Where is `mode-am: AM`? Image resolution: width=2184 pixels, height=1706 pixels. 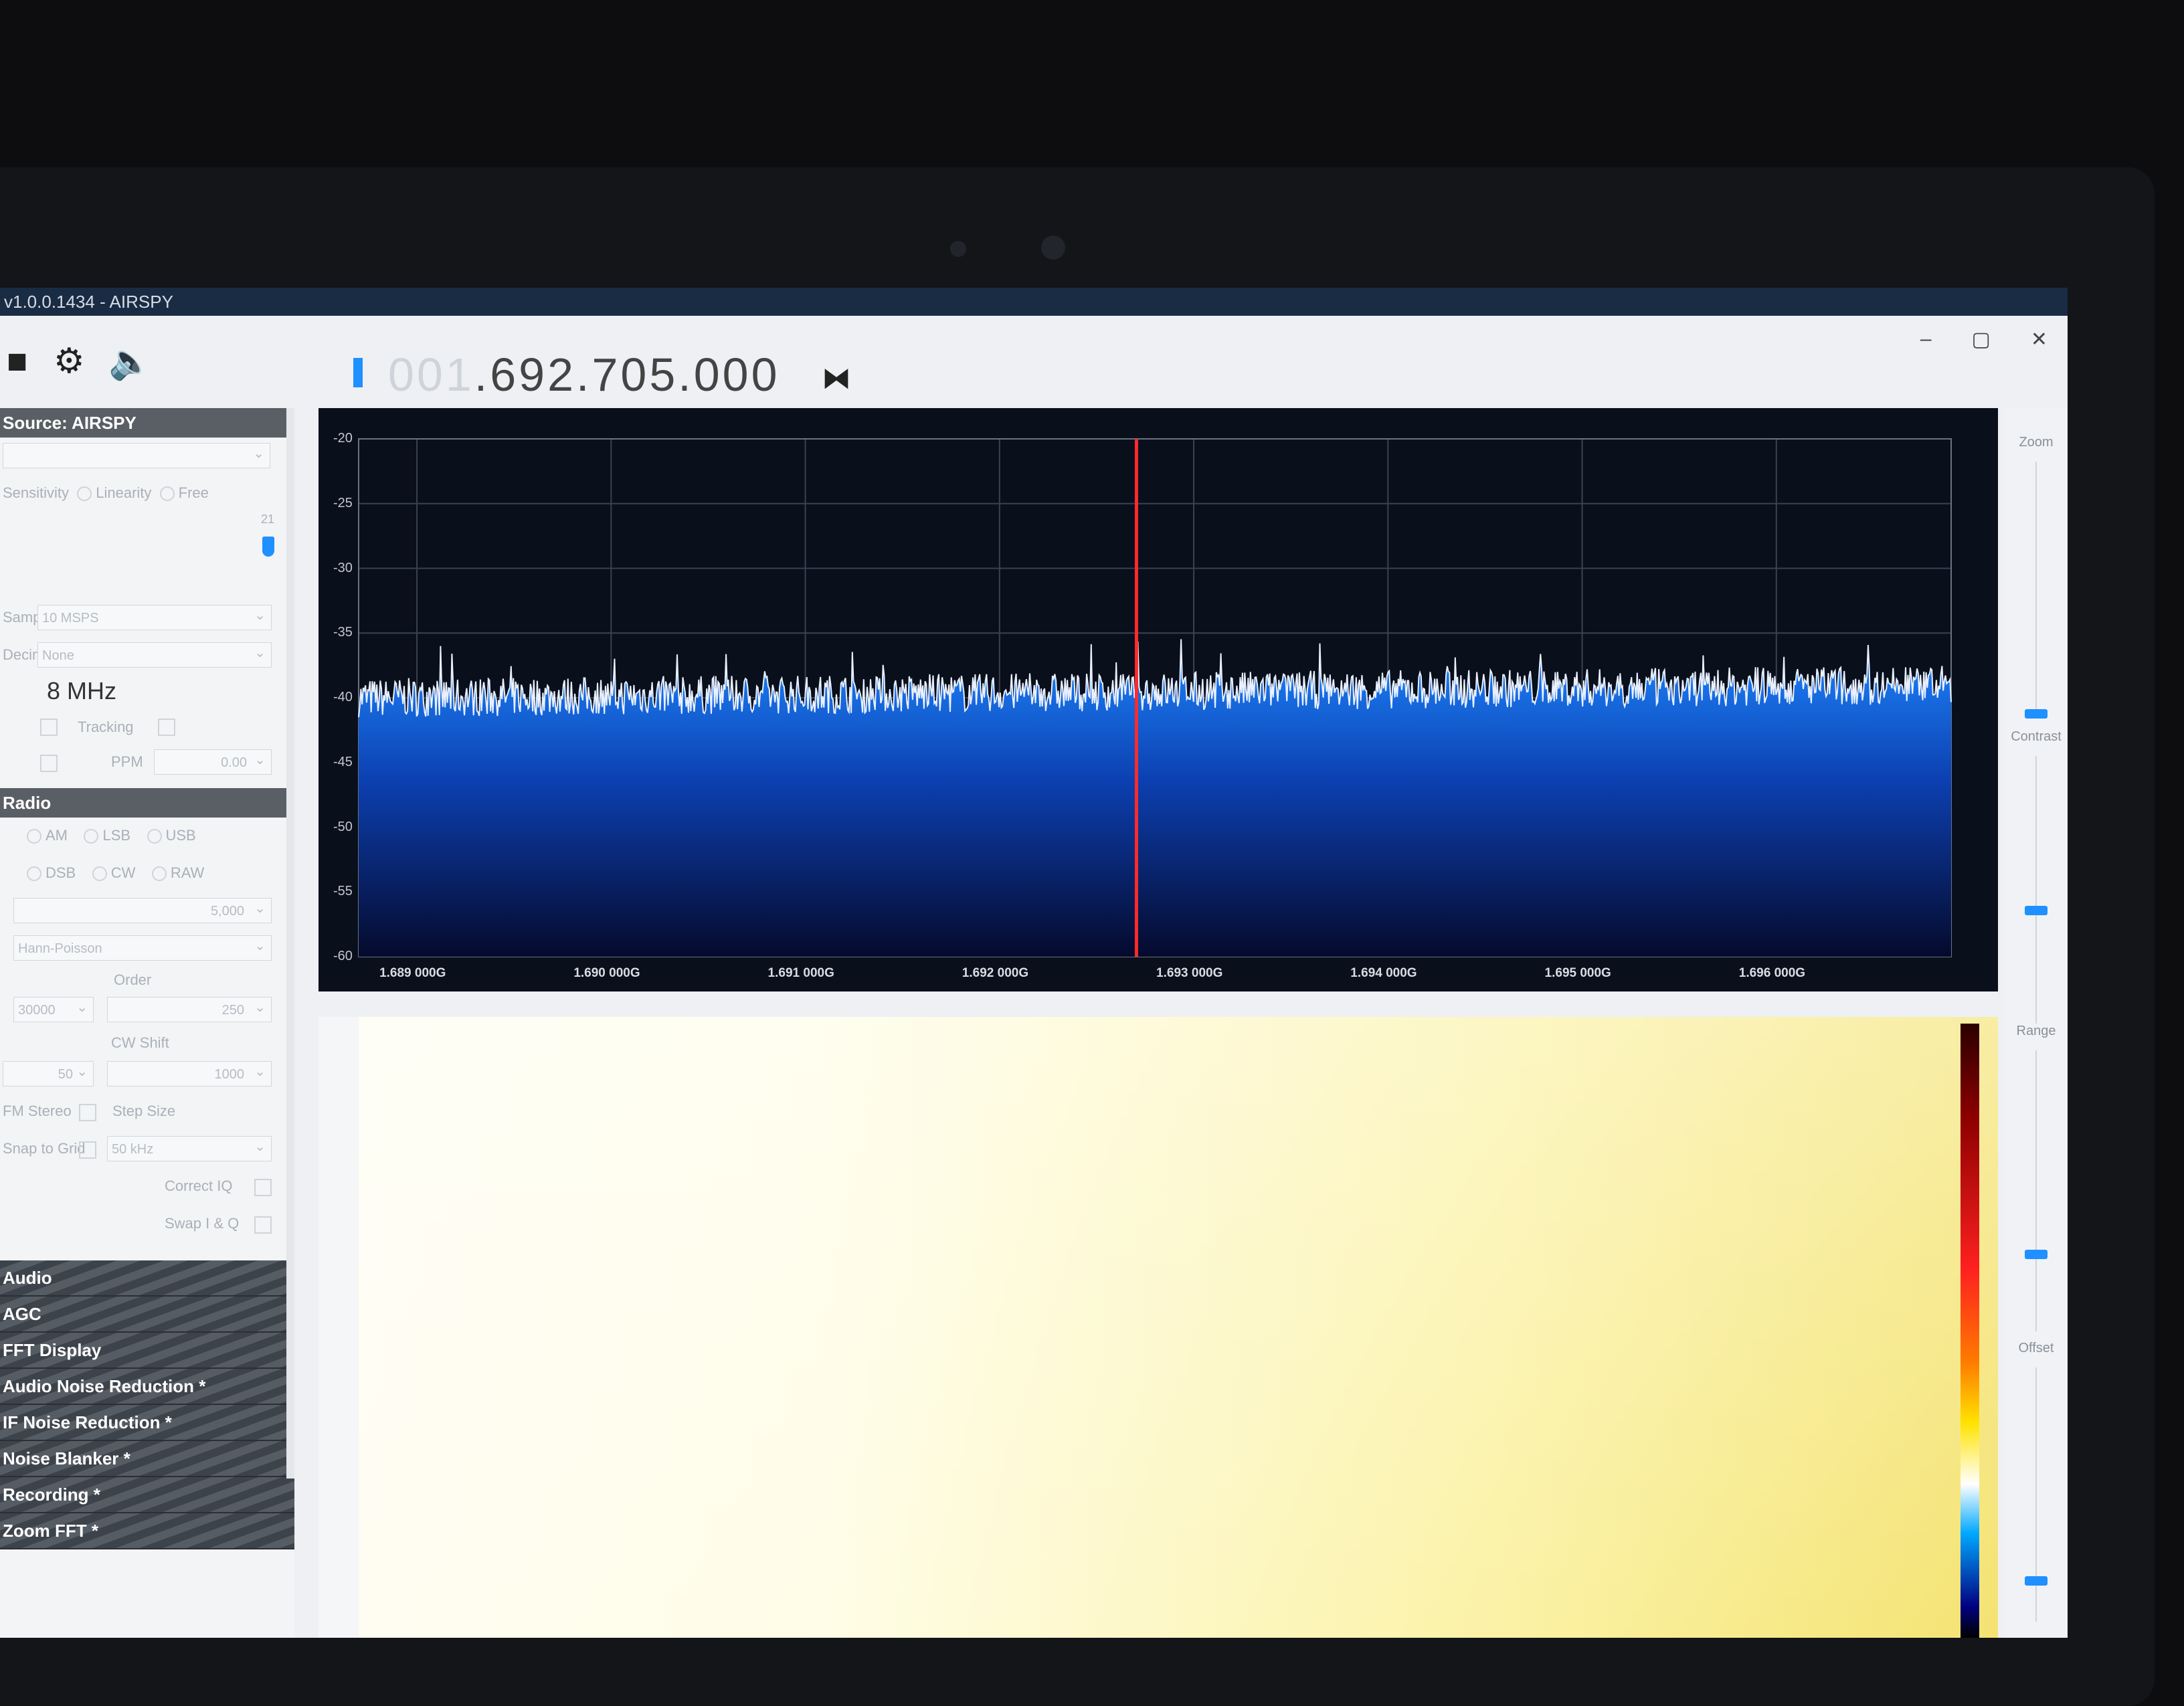 mode-am: AM is located at coordinates (57, 836).